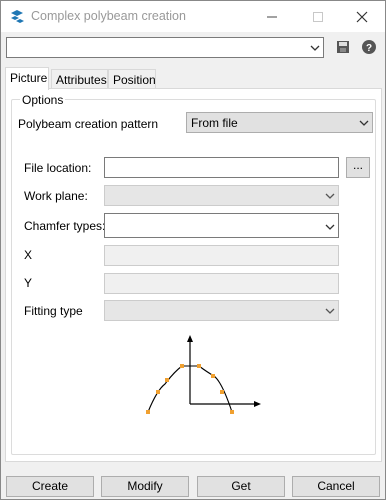 The image size is (386, 500). I want to click on x-field, so click(221, 255).